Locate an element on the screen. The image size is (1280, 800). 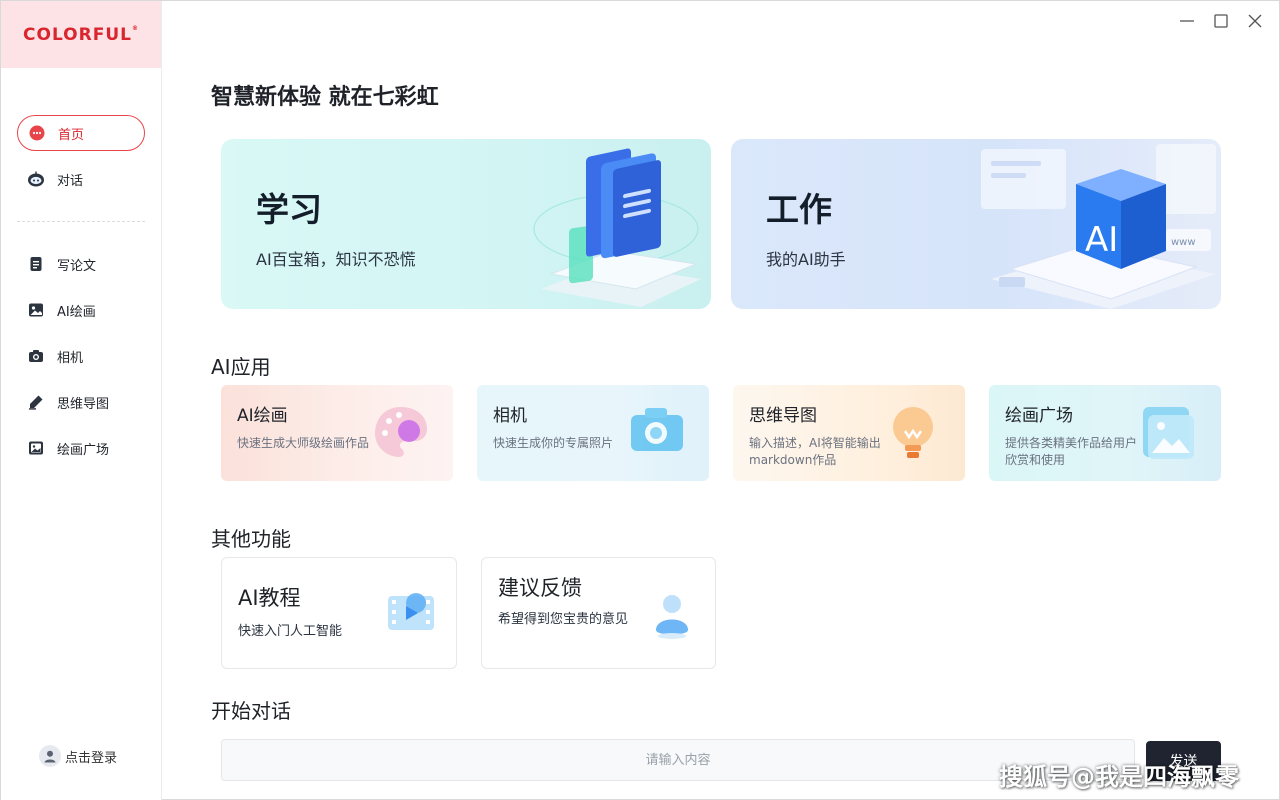
sidebar-item-ai-drawing: AI绘画 is located at coordinates (81, 310).